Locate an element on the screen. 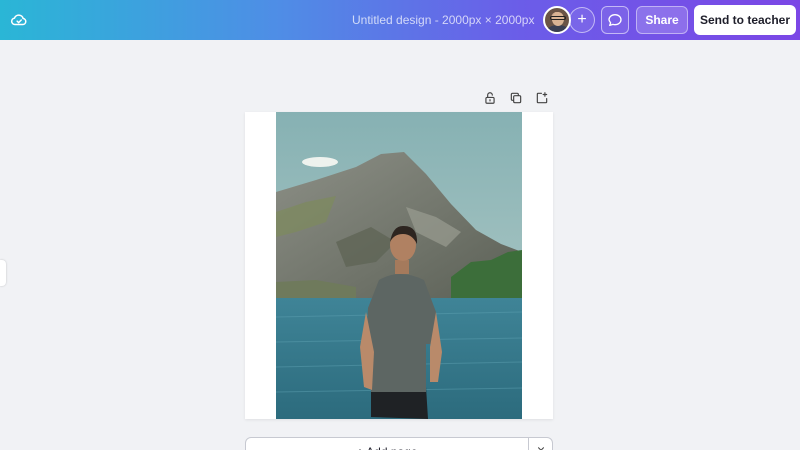  comment-button is located at coordinates (615, 20).